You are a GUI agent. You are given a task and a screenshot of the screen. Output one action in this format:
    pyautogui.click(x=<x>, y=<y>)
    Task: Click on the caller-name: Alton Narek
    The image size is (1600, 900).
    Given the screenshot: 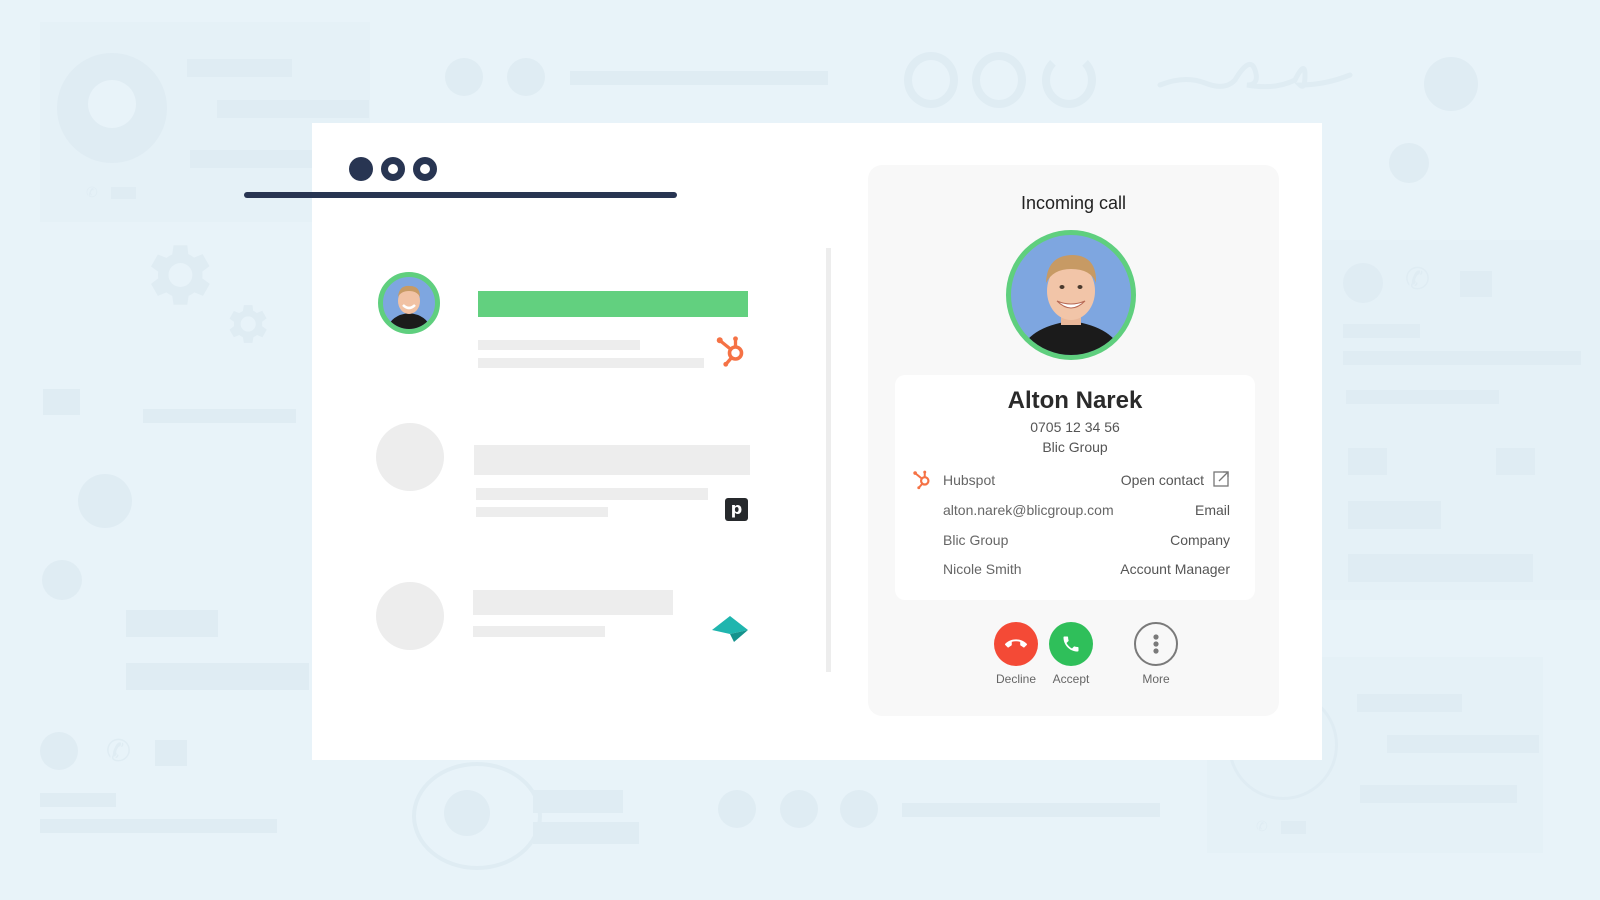 What is the action you would take?
    pyautogui.click(x=1075, y=400)
    